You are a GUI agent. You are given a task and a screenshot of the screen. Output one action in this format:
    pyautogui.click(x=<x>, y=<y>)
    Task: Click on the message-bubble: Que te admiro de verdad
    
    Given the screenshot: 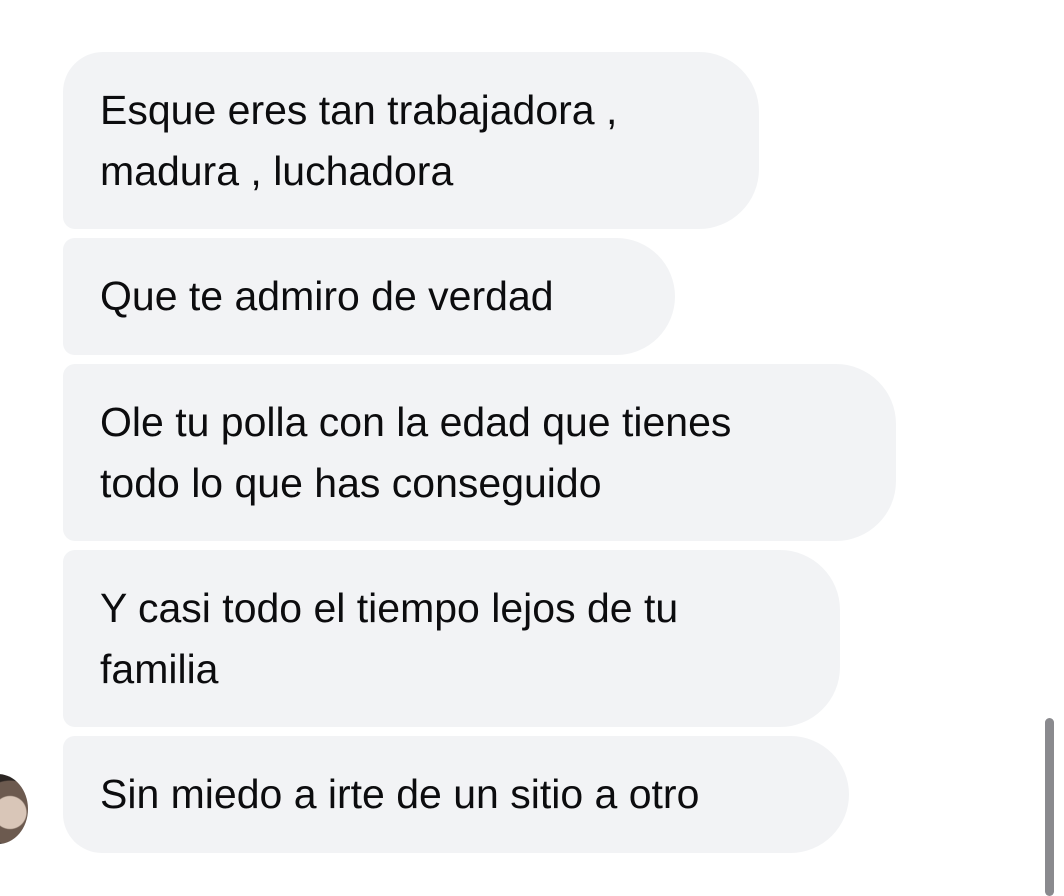 What is the action you would take?
    pyautogui.click(x=369, y=296)
    